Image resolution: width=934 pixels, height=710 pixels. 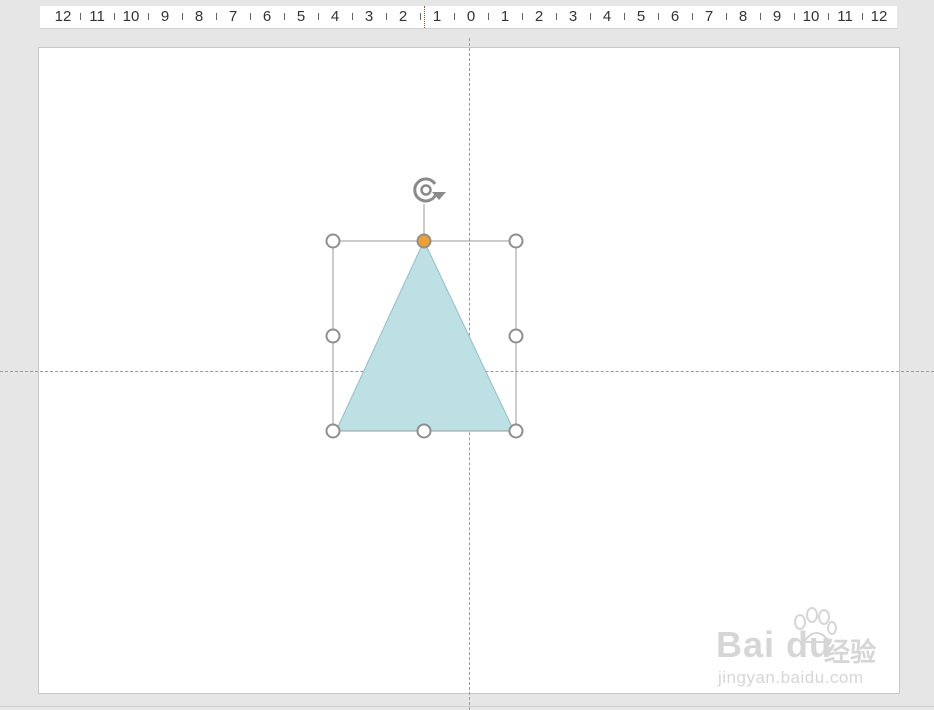 What do you see at coordinates (467, 706) in the screenshot?
I see `canvas-bottom-border` at bounding box center [467, 706].